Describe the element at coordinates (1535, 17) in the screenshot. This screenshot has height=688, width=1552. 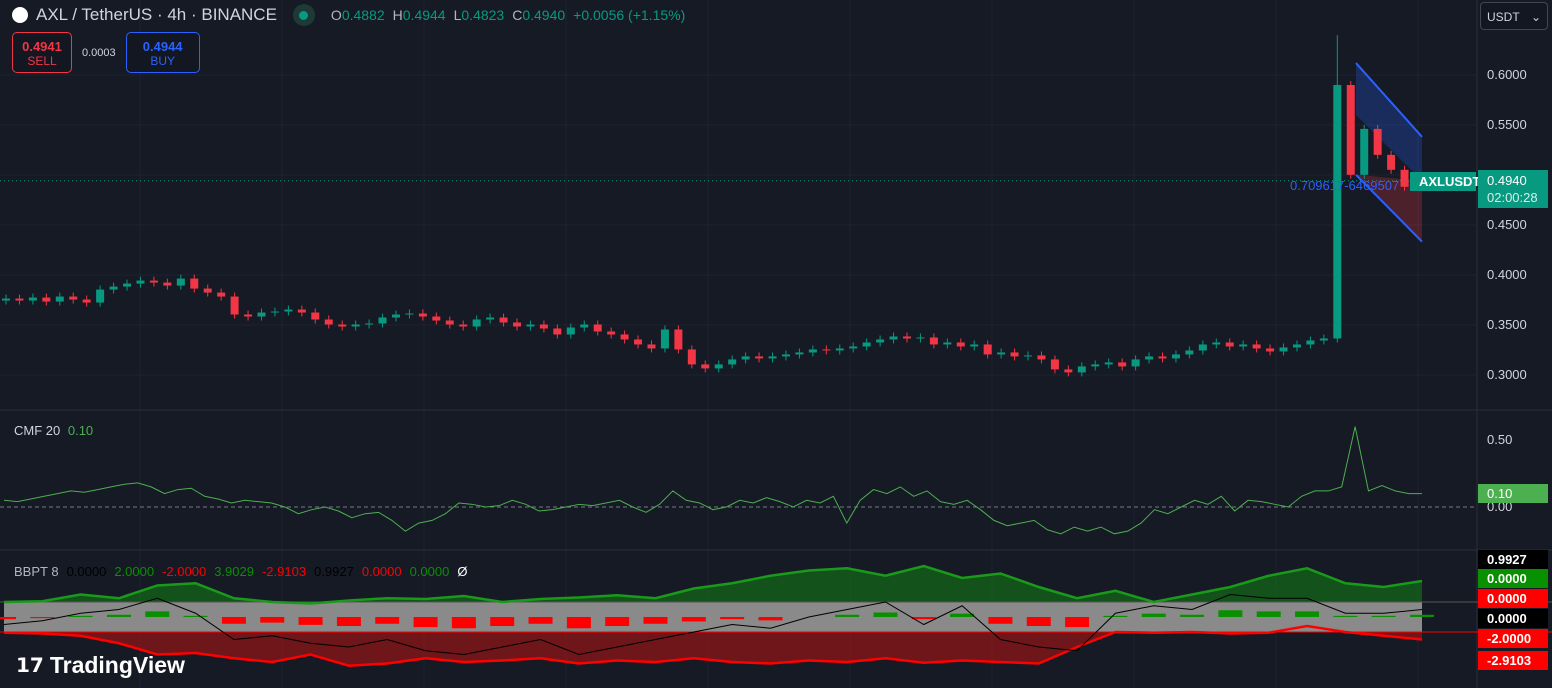
I see `chevron-down-icon: ⌄` at that location.